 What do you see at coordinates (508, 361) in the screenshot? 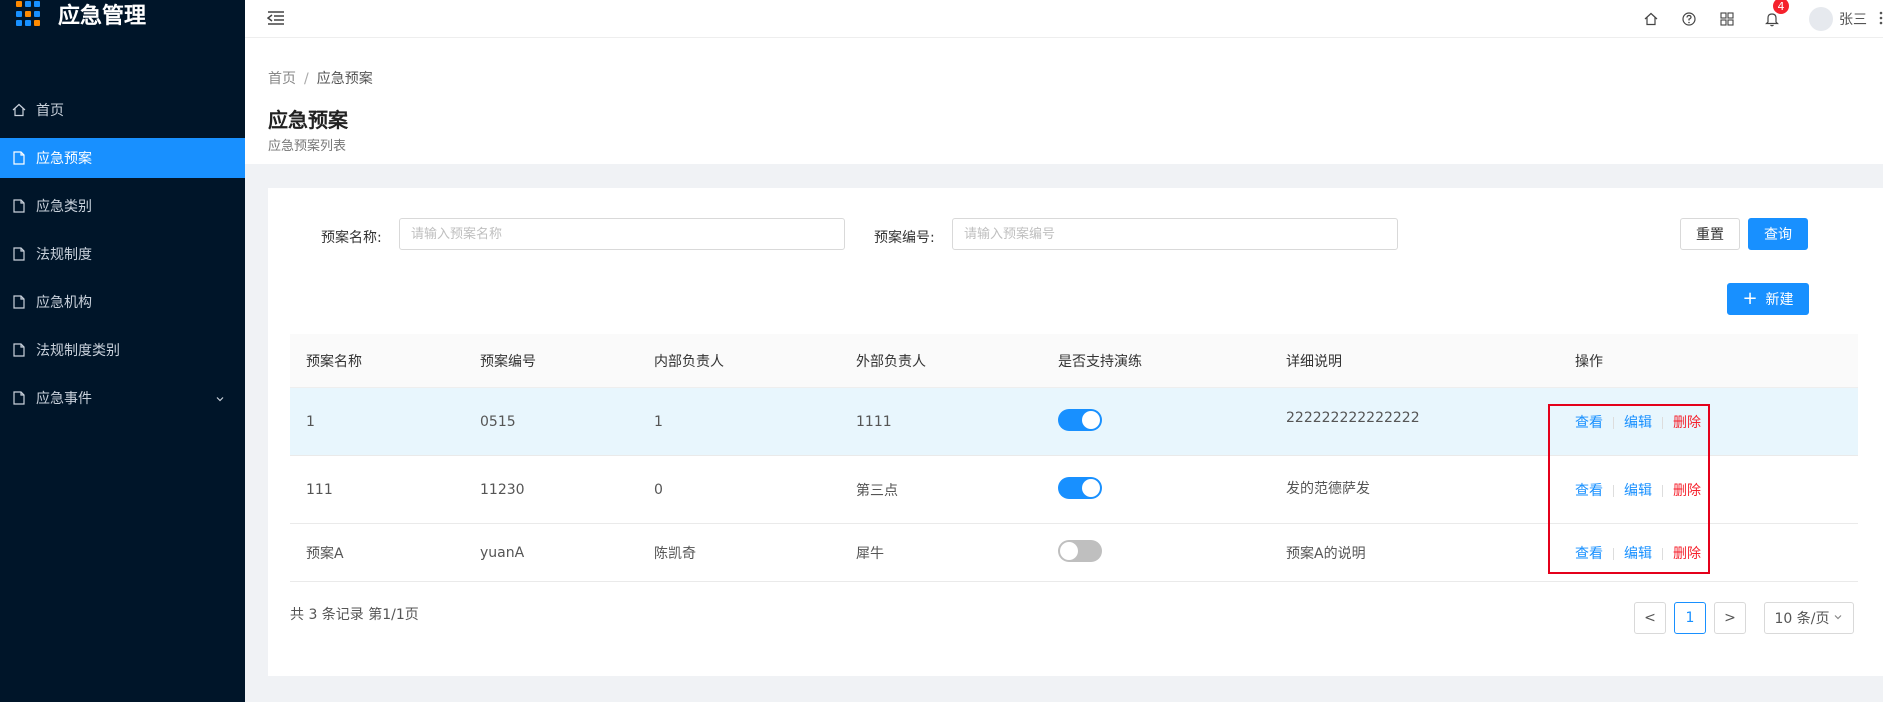
I see `column-header: 预案编号` at bounding box center [508, 361].